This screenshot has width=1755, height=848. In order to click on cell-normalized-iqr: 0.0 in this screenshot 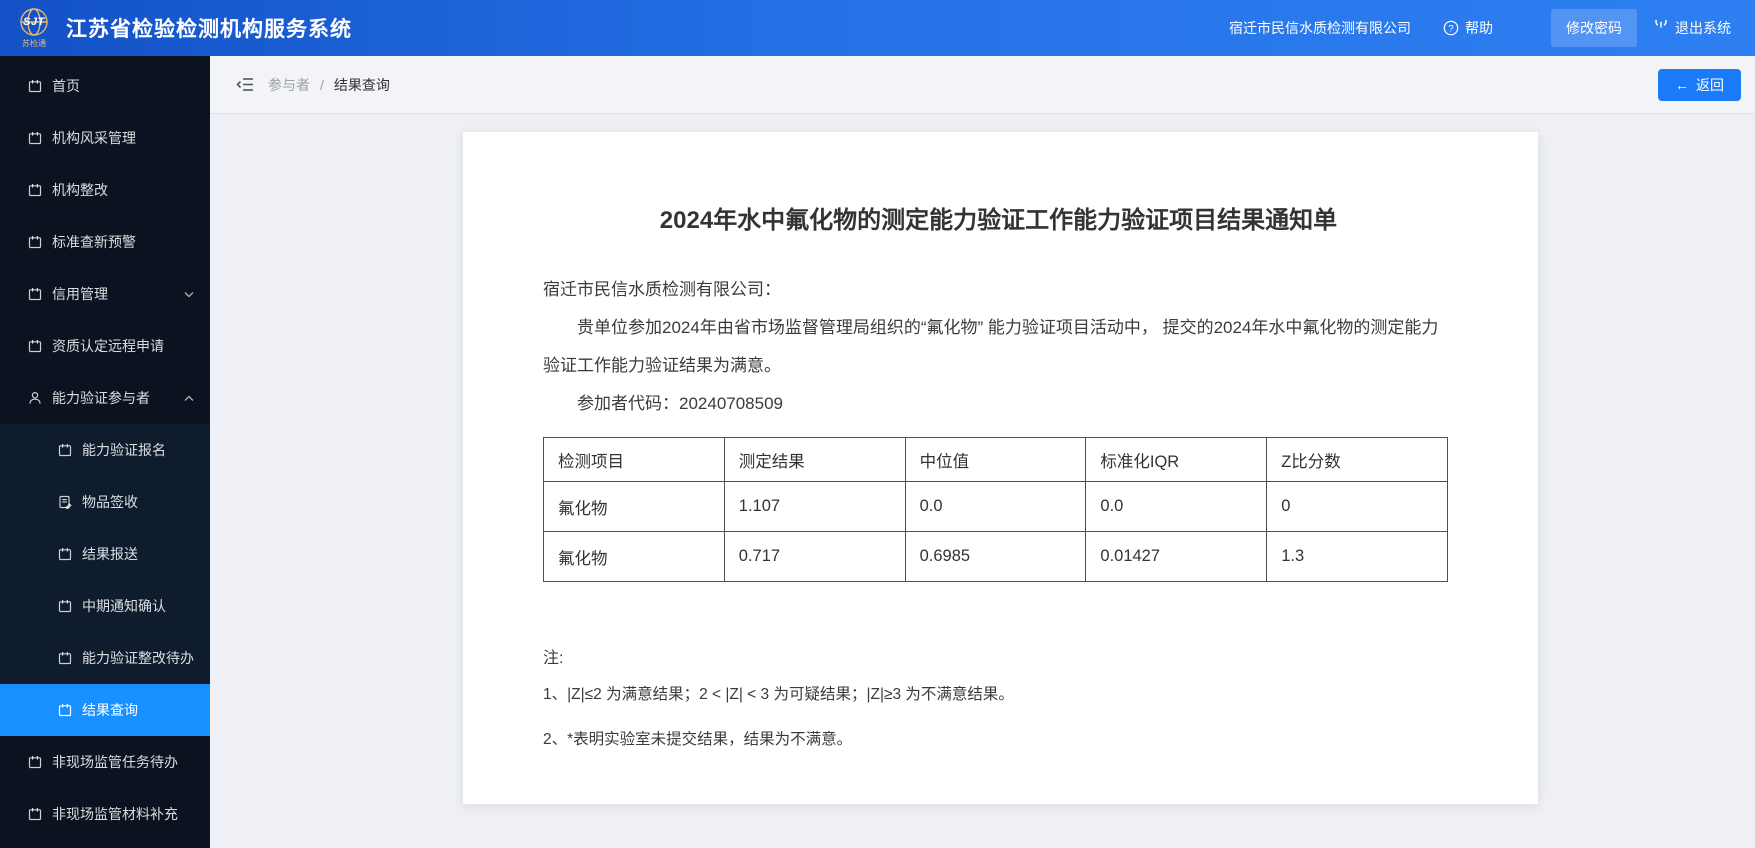, I will do `click(1176, 506)`.